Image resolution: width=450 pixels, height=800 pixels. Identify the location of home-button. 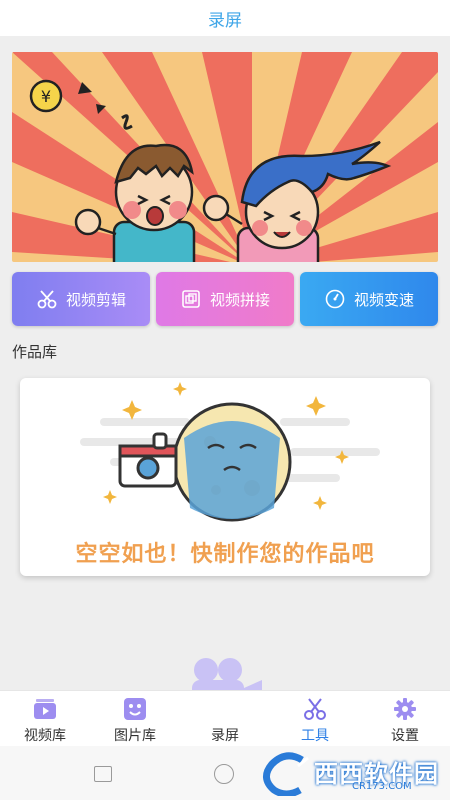
(224, 774).